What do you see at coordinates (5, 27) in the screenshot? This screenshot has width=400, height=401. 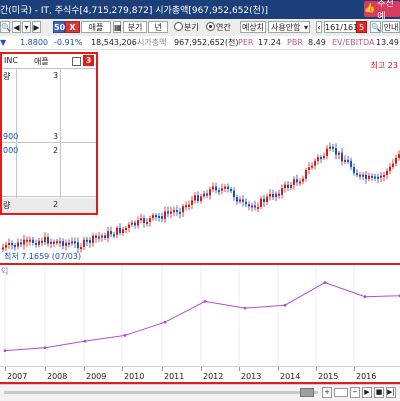 I see `search-icon: 🔍` at bounding box center [5, 27].